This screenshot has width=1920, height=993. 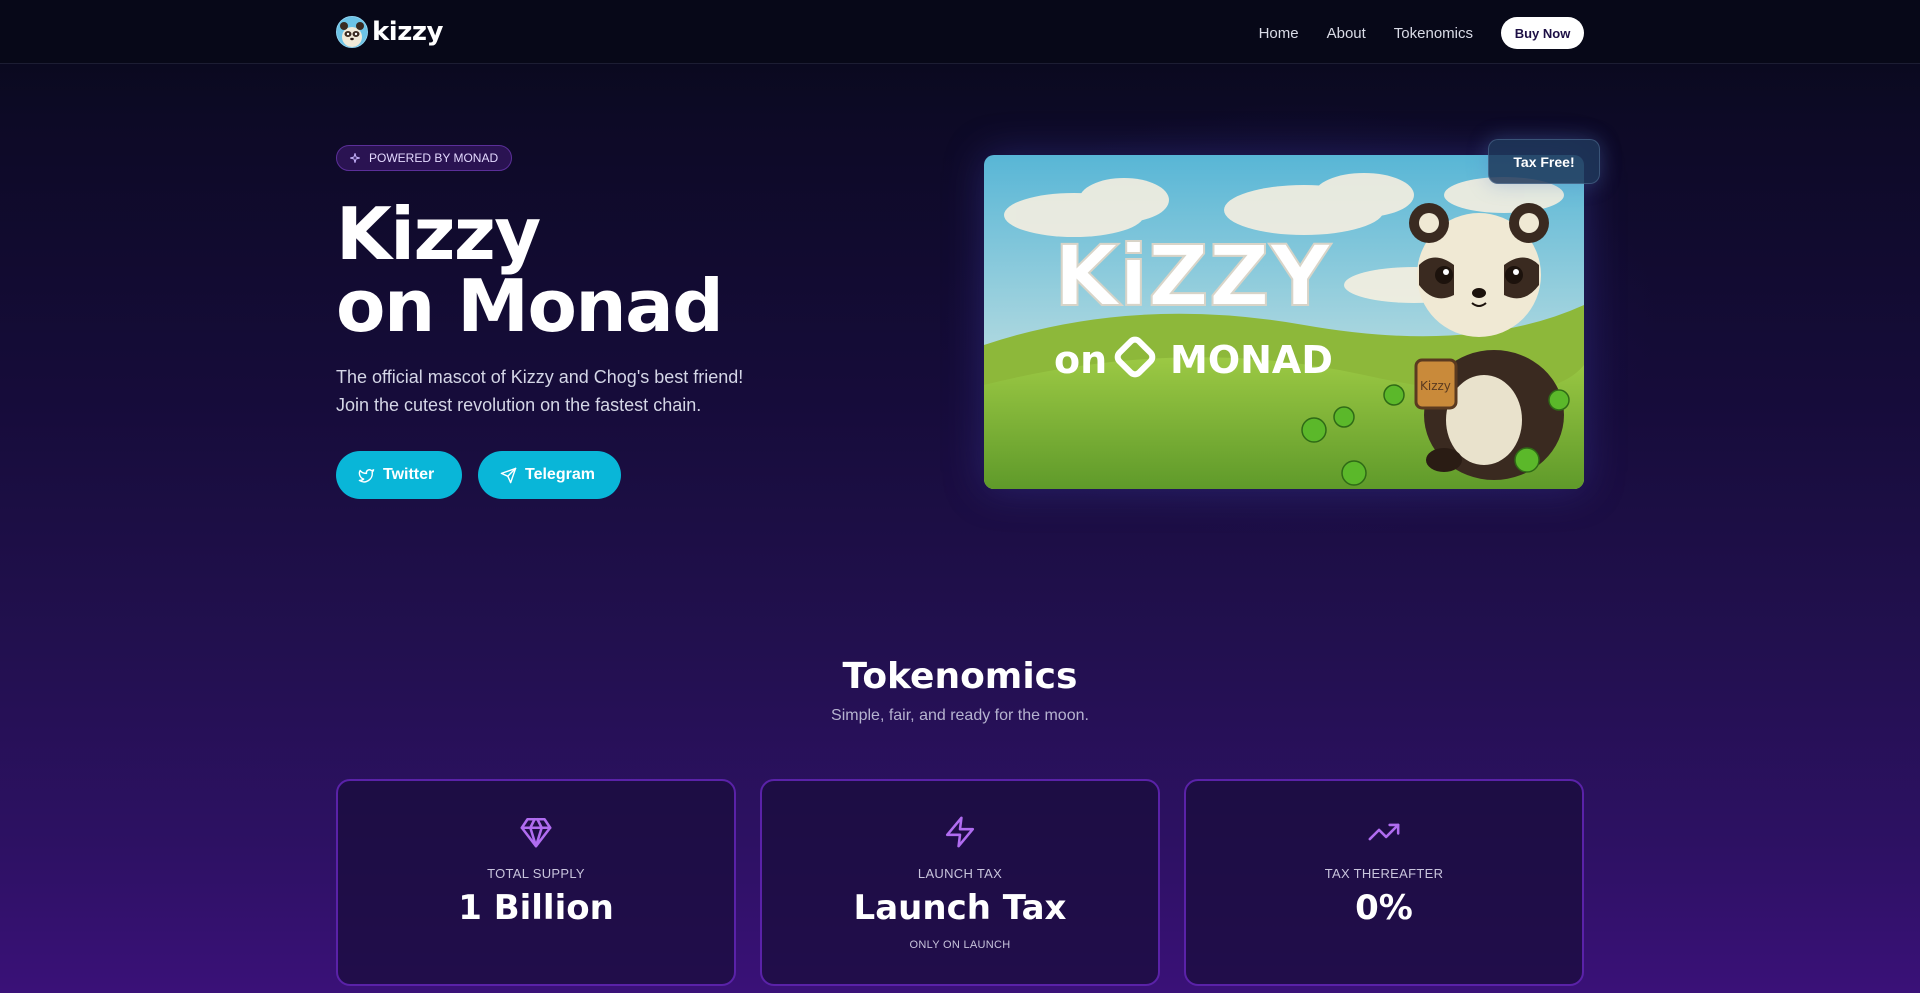 What do you see at coordinates (409, 474) in the screenshot?
I see `twitter-label: Twitter` at bounding box center [409, 474].